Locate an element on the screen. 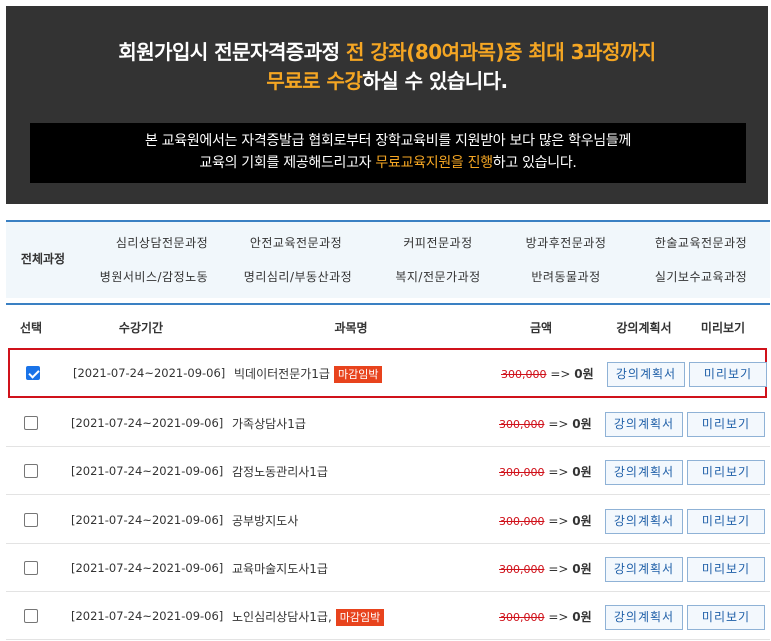  row-course: 가족상담사1급 is located at coordinates (269, 423).